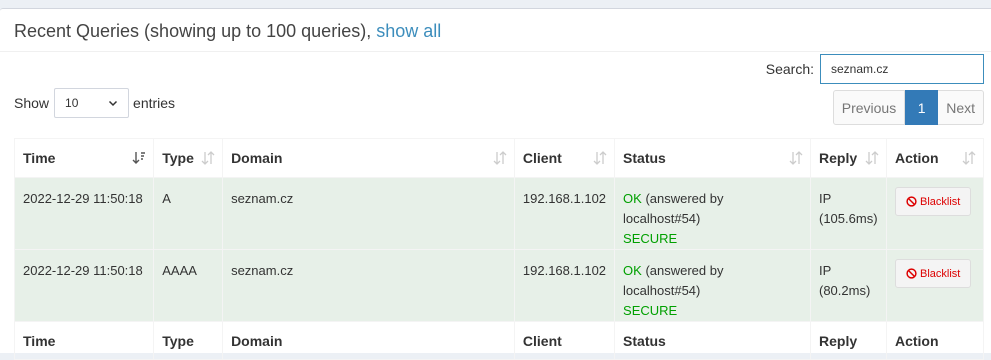  I want to click on footer-time: Time, so click(84, 340).